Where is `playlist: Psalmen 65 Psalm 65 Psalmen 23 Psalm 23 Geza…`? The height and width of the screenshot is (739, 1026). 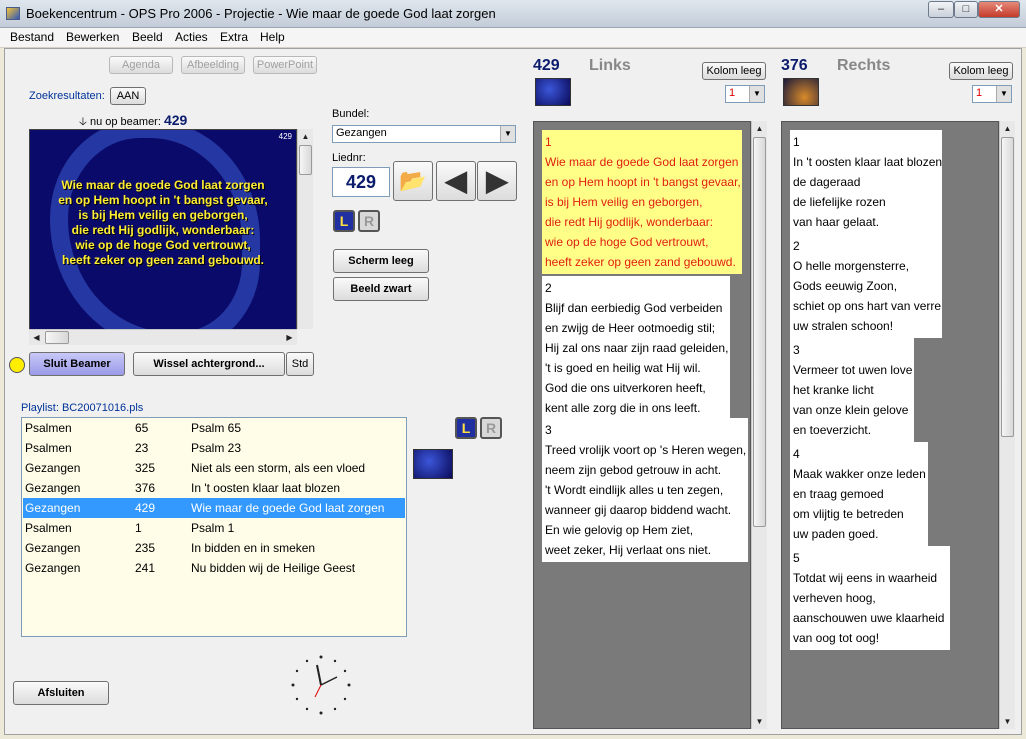 playlist: Psalmen 65 Psalm 65 Psalmen 23 Psalm 23 Geza… is located at coordinates (214, 527).